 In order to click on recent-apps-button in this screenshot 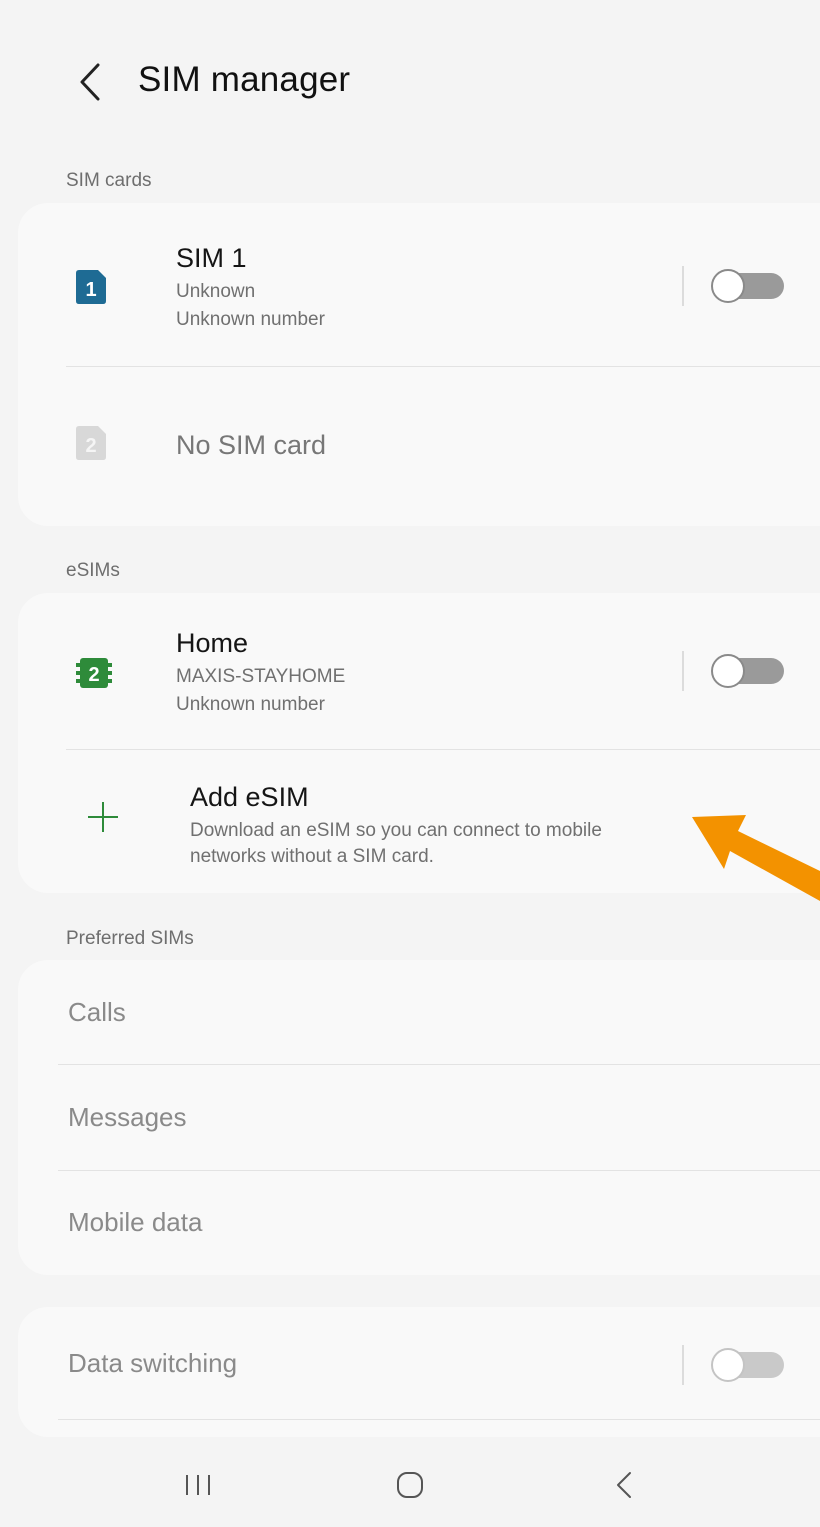, I will do `click(198, 1485)`.